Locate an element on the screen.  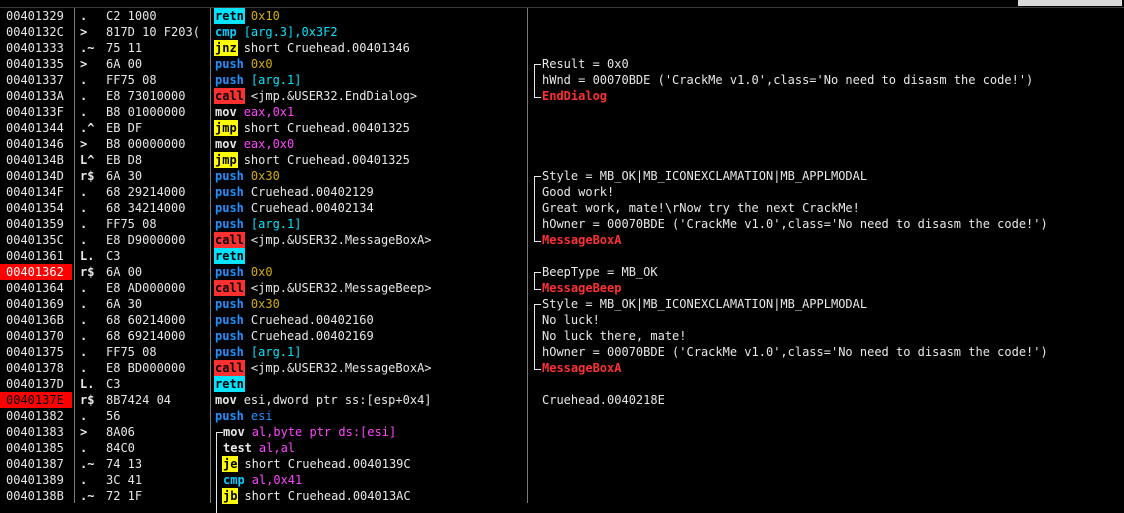
instruction: push Cruehead.00402160 is located at coordinates (370, 320).